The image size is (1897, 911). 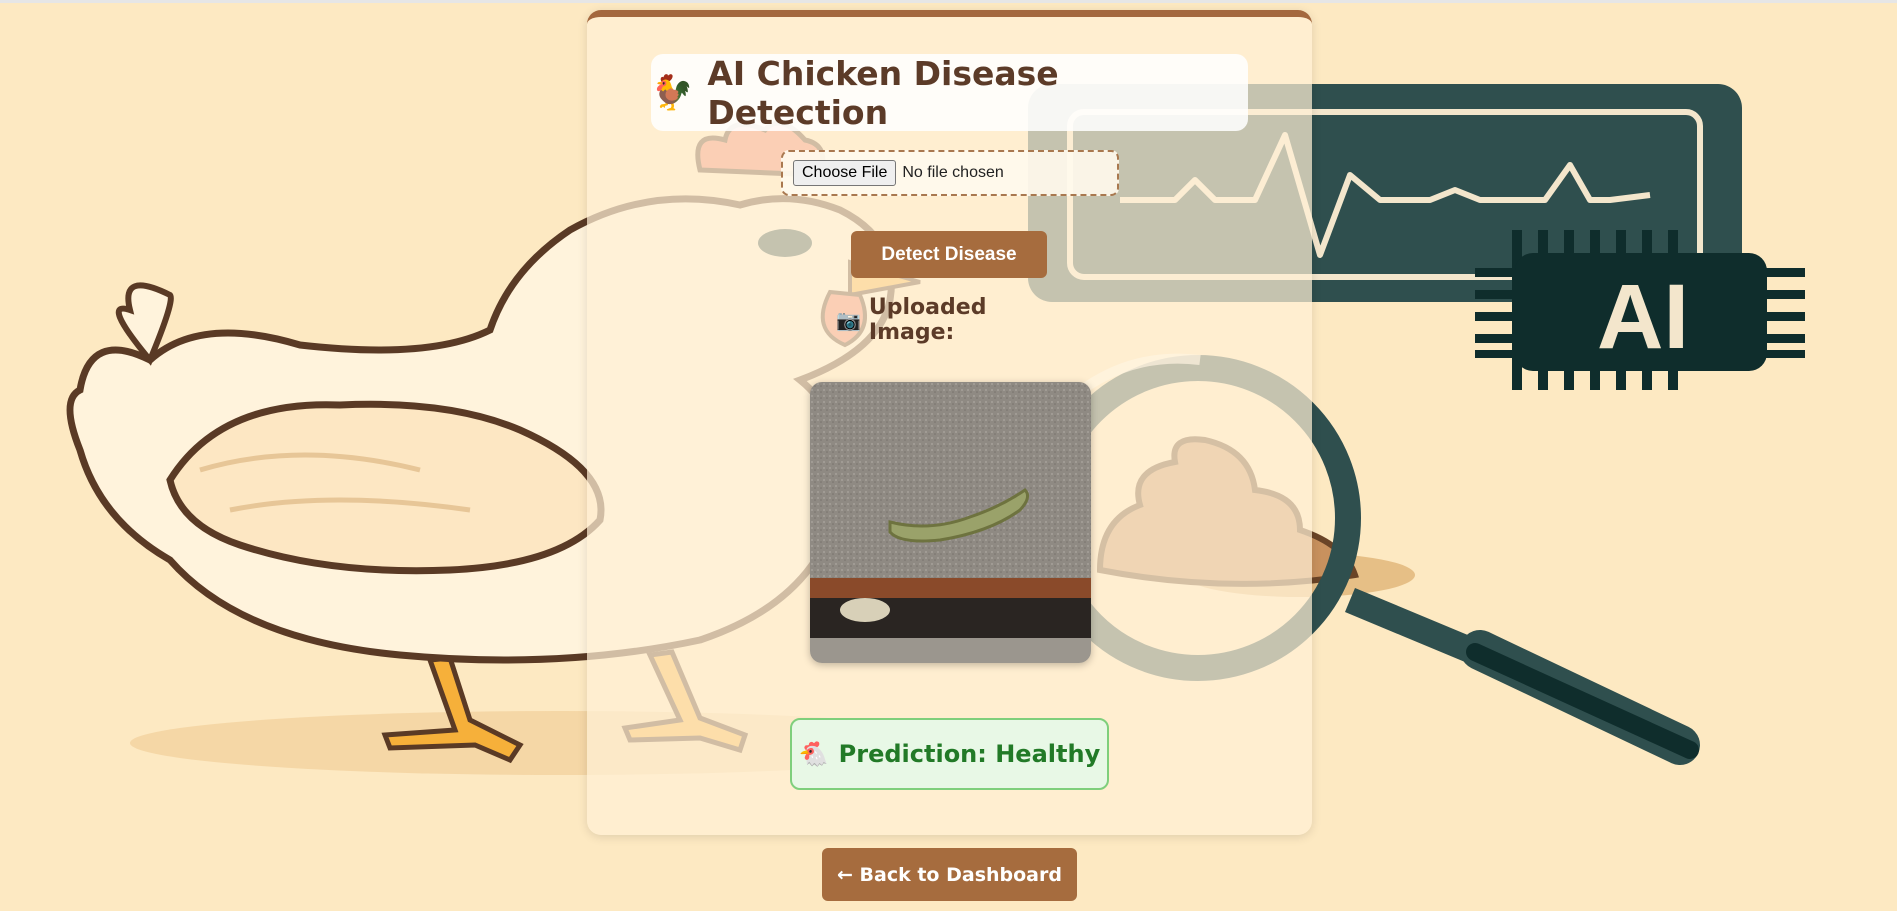 What do you see at coordinates (845, 173) in the screenshot?
I see `choose-file-button: Choose File` at bounding box center [845, 173].